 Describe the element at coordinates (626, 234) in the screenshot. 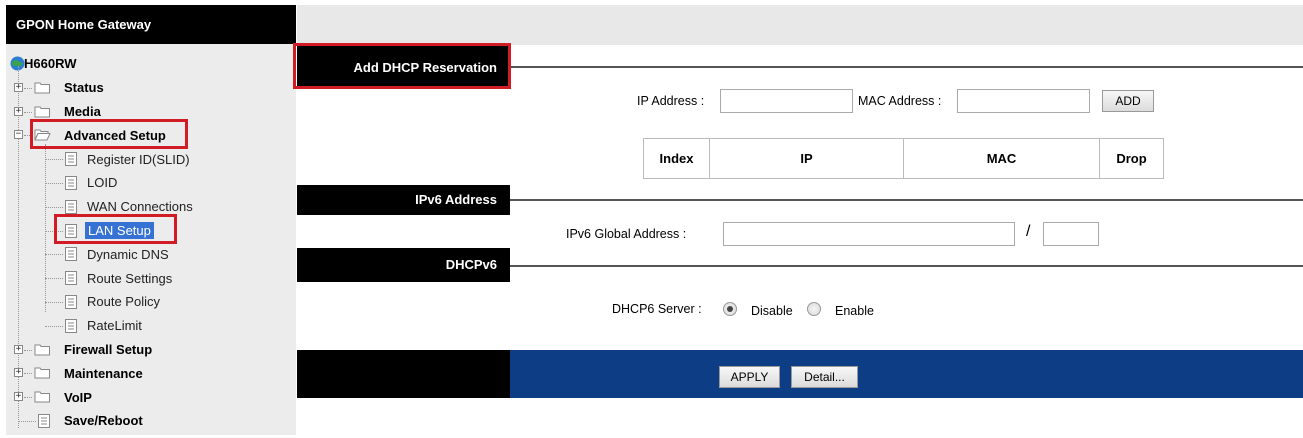

I see `ipv6-global-label: IPv6 Global Address :` at that location.